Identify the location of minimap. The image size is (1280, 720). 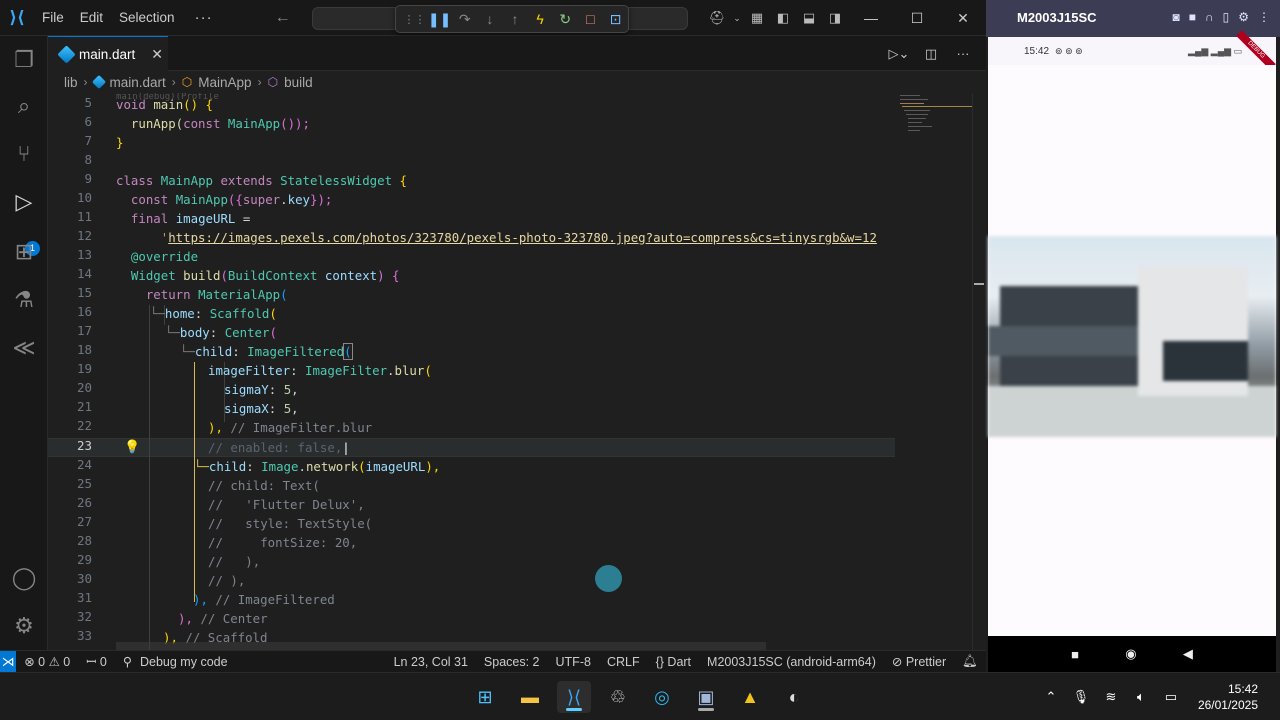
(936, 123).